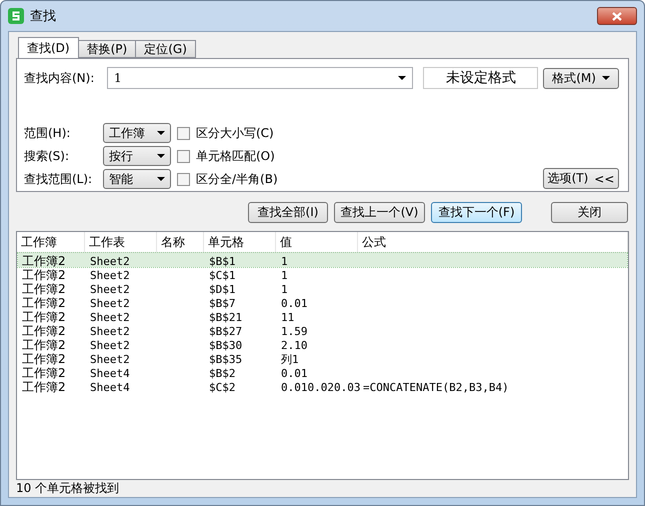  Describe the element at coordinates (322, 274) in the screenshot. I see `result-row: 工作簿2 Sheet2 $C$1 1` at that location.